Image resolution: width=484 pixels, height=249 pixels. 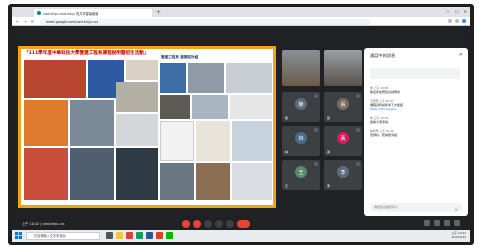 I want to click on chat-message: 林同學 上午 10:40 老師好，聽得很清楚, so click(x=416, y=133).